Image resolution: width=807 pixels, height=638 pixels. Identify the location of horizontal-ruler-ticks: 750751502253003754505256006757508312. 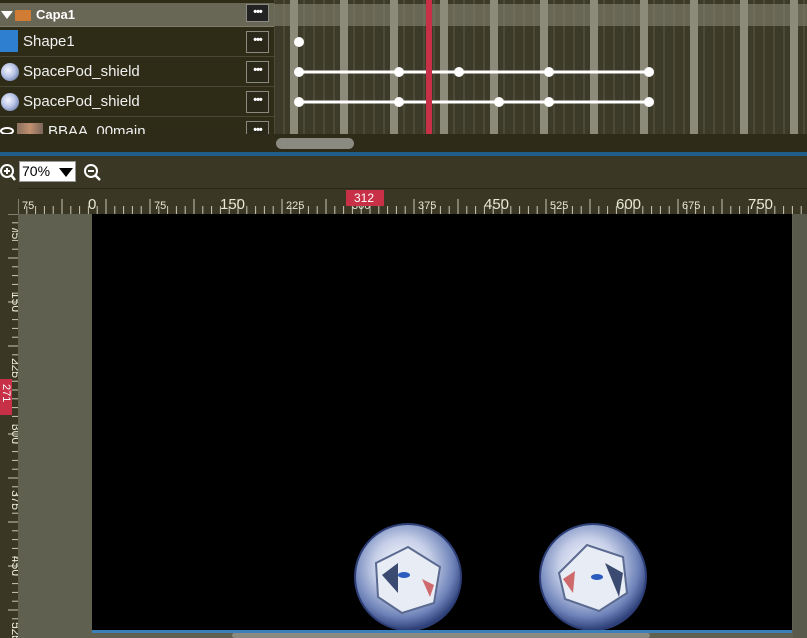
(409, 202).